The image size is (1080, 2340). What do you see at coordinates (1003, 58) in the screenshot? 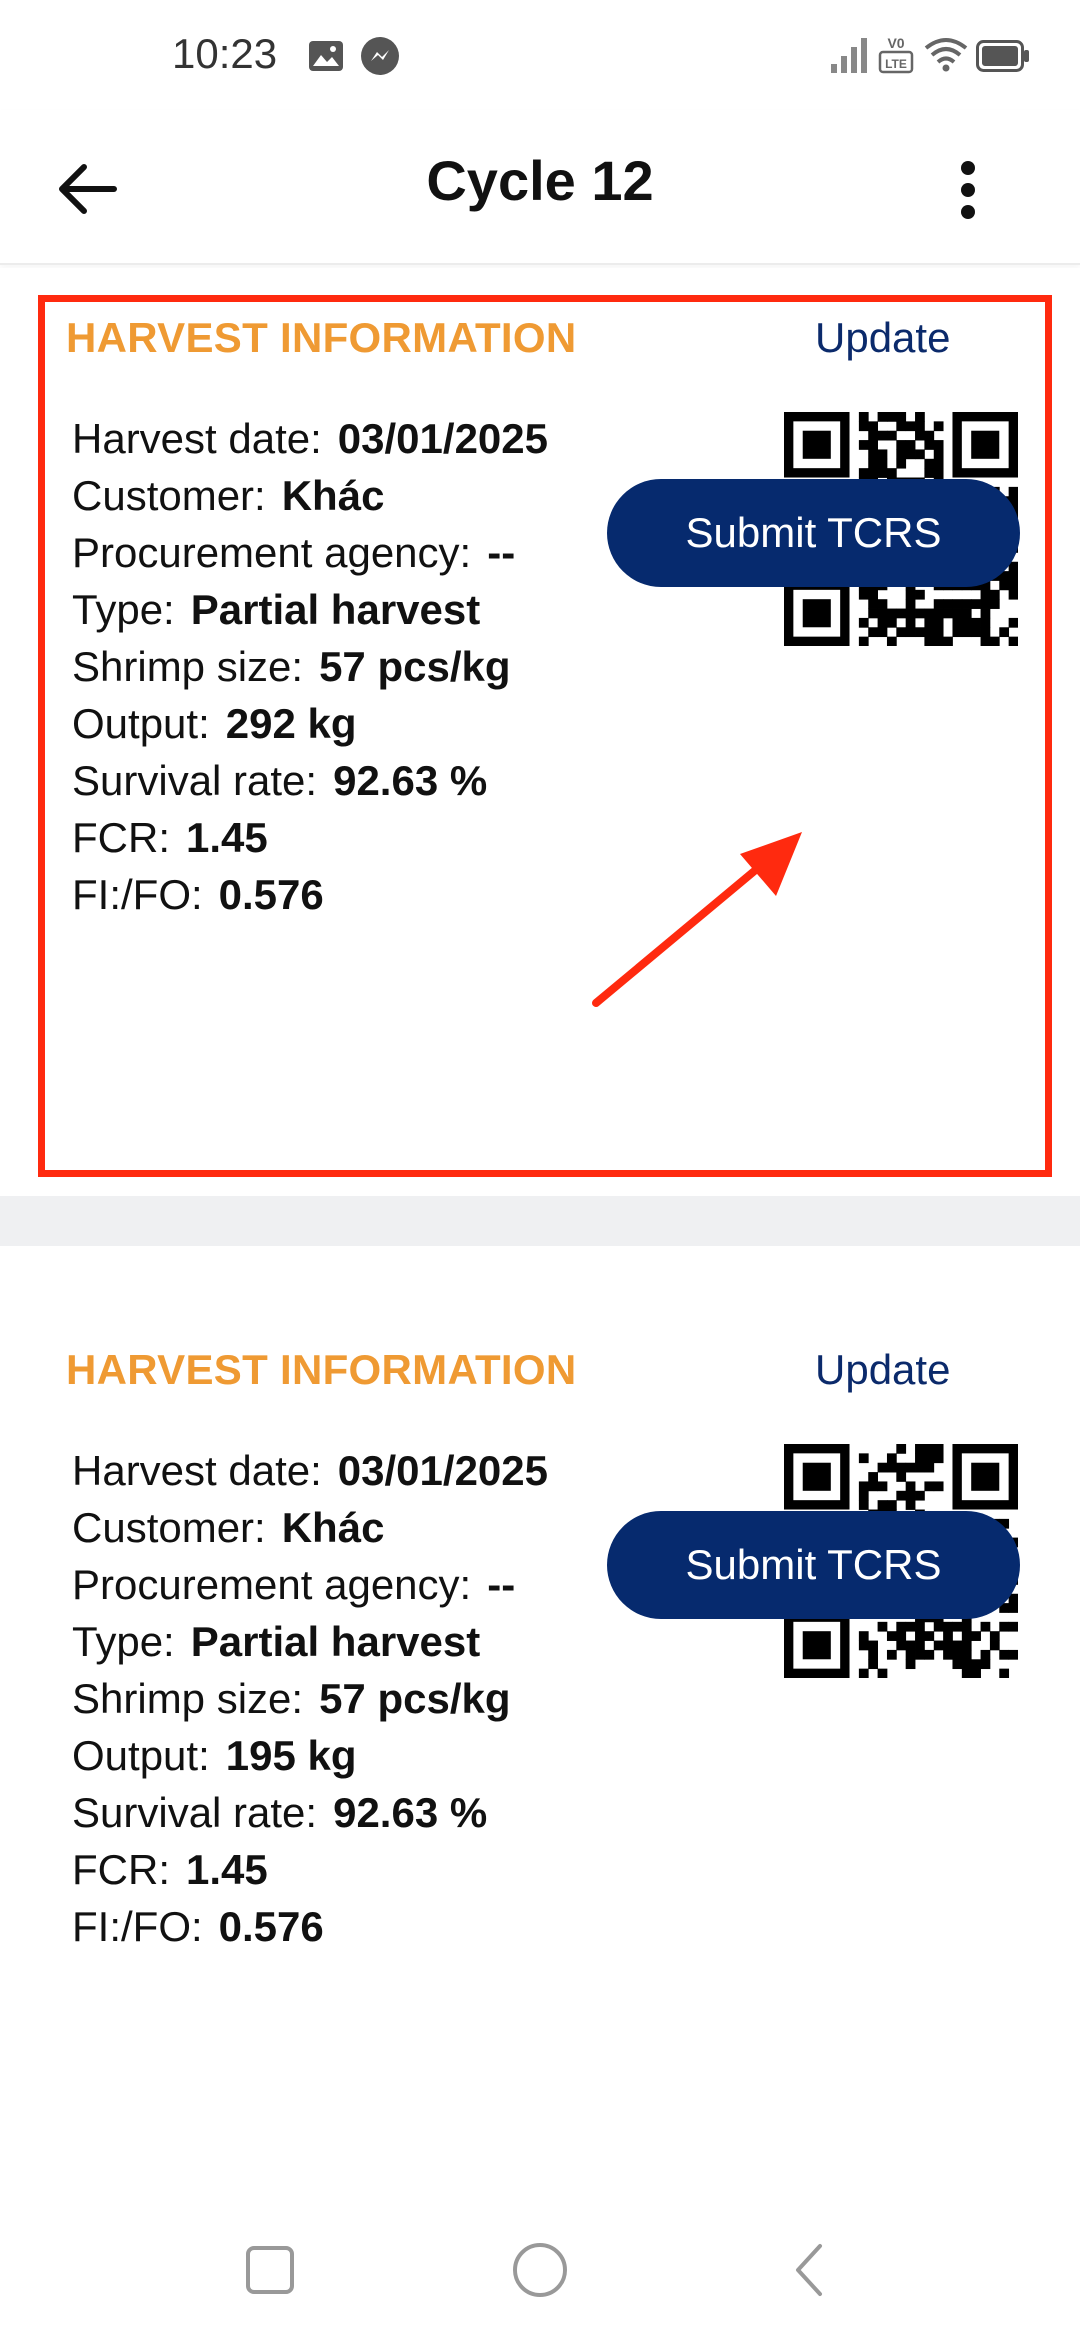
I see `battery-icon` at bounding box center [1003, 58].